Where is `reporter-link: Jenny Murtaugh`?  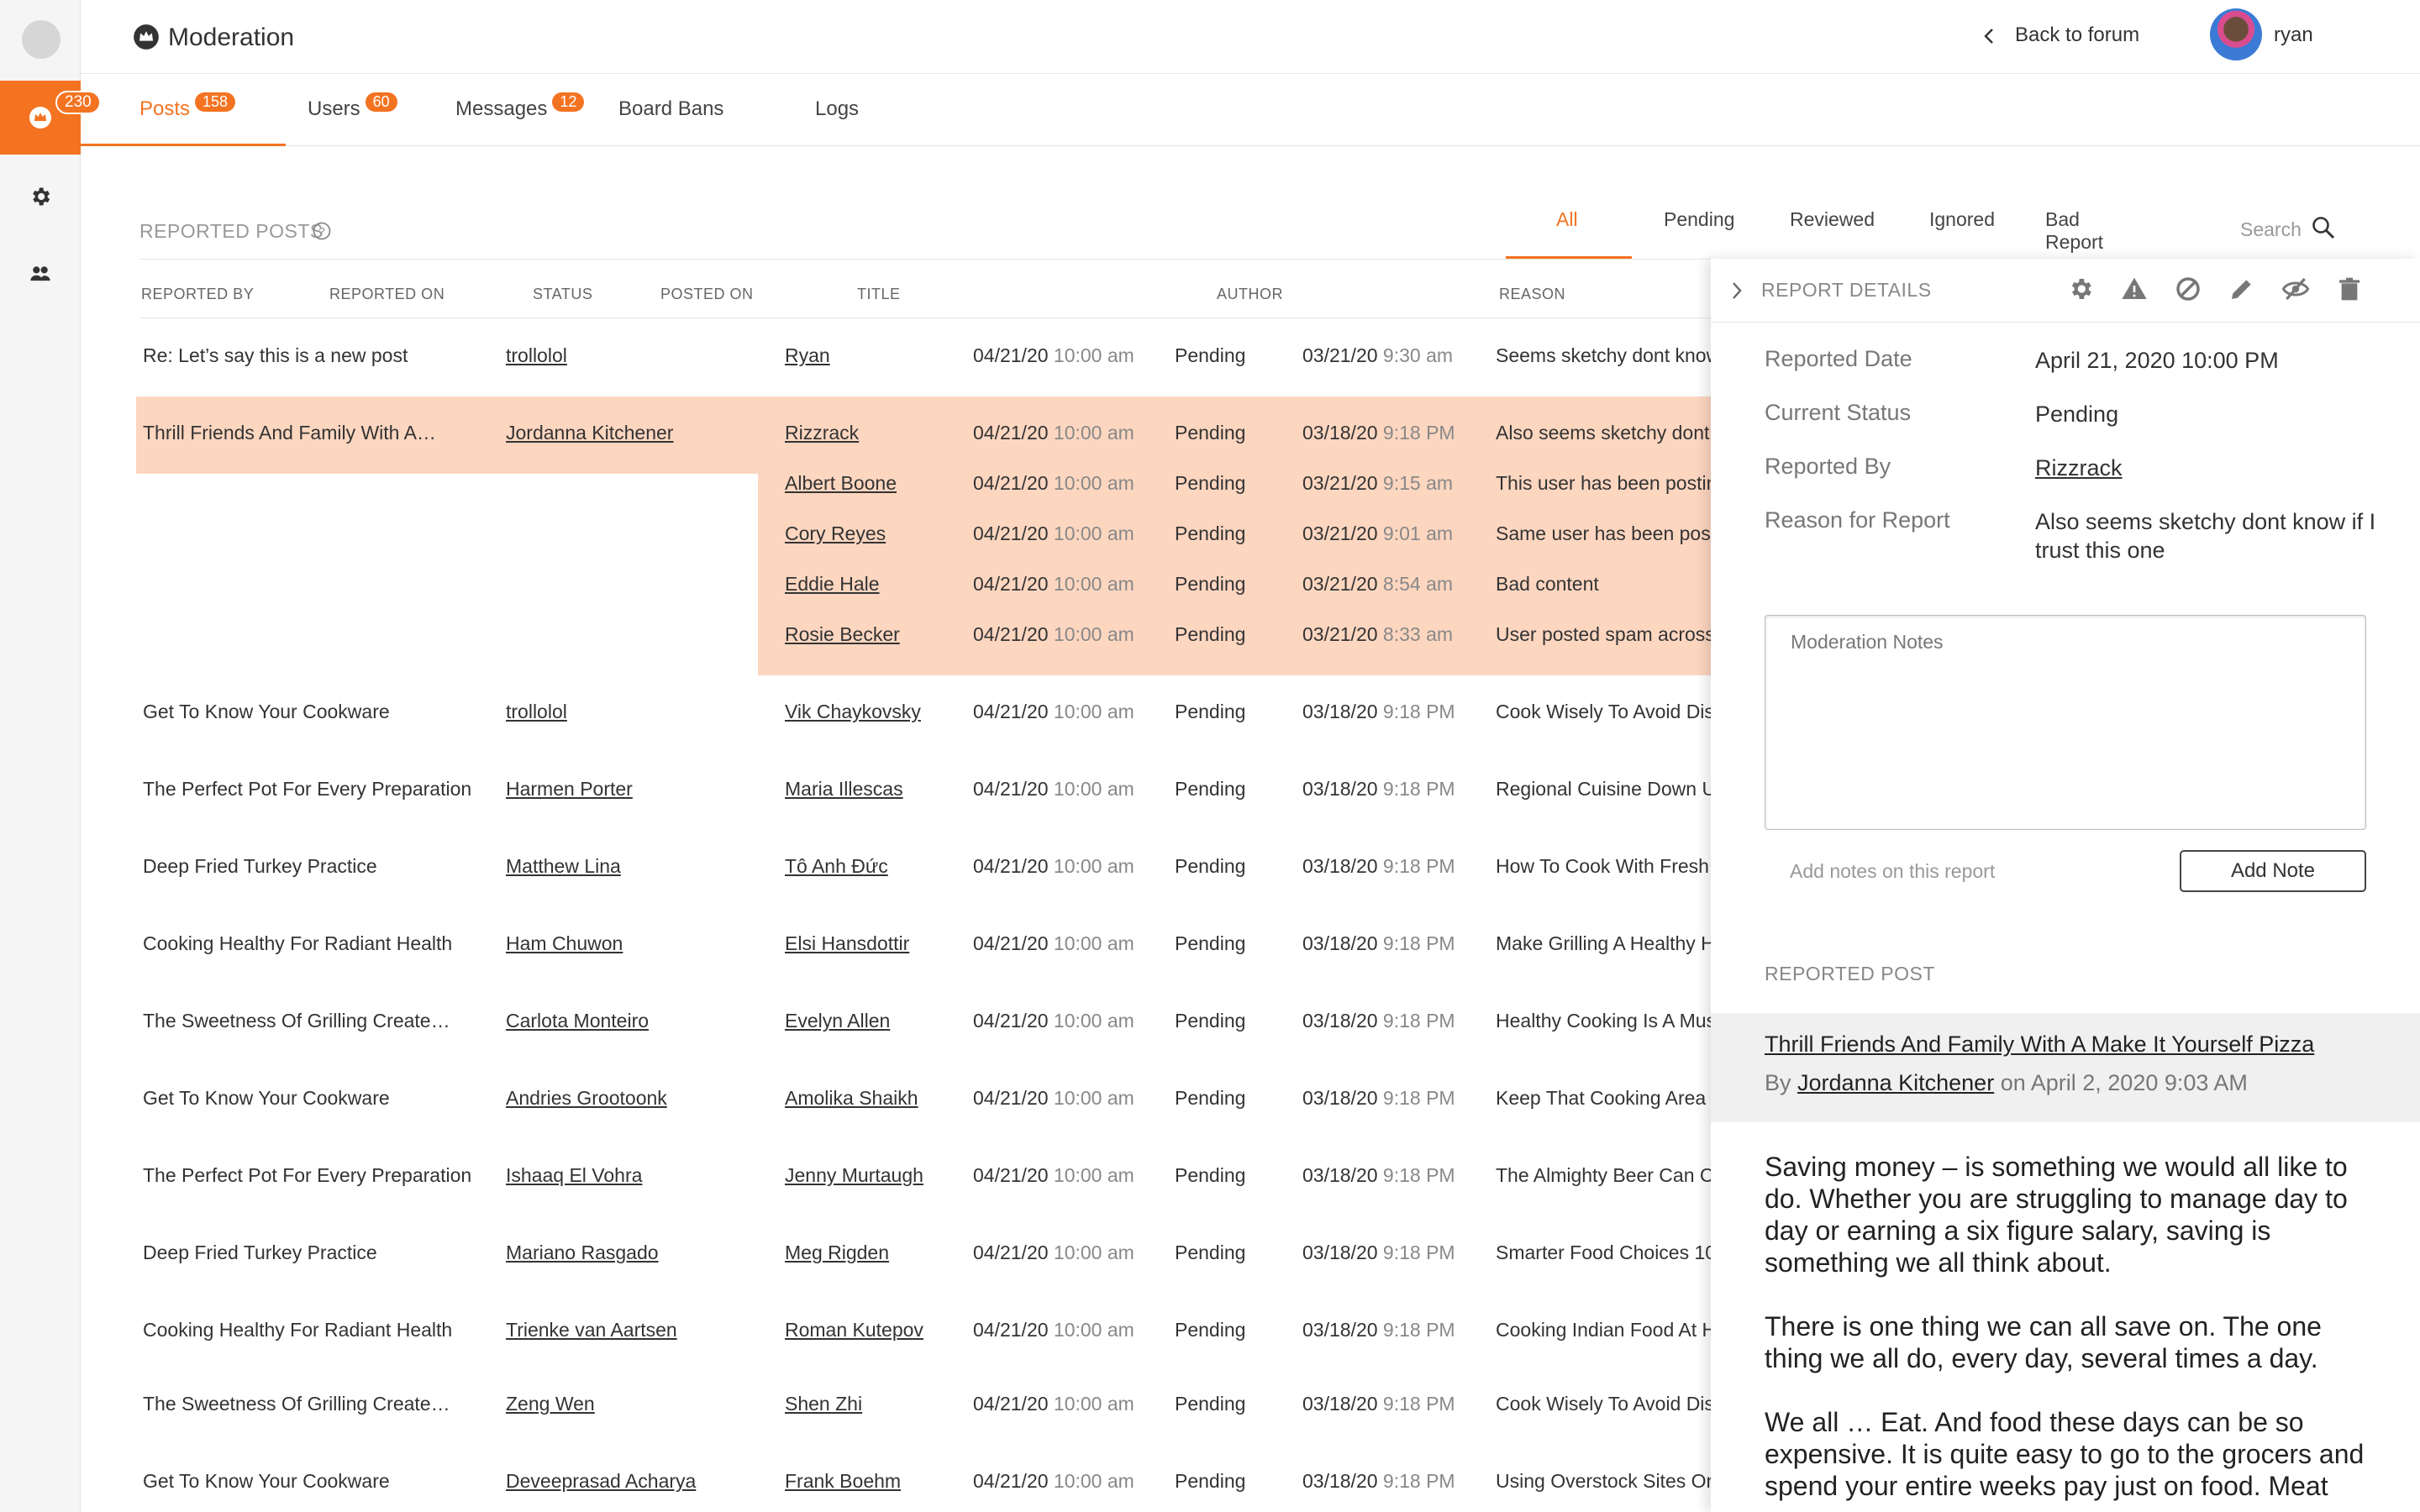
reporter-link: Jenny Murtaugh is located at coordinates (854, 1175).